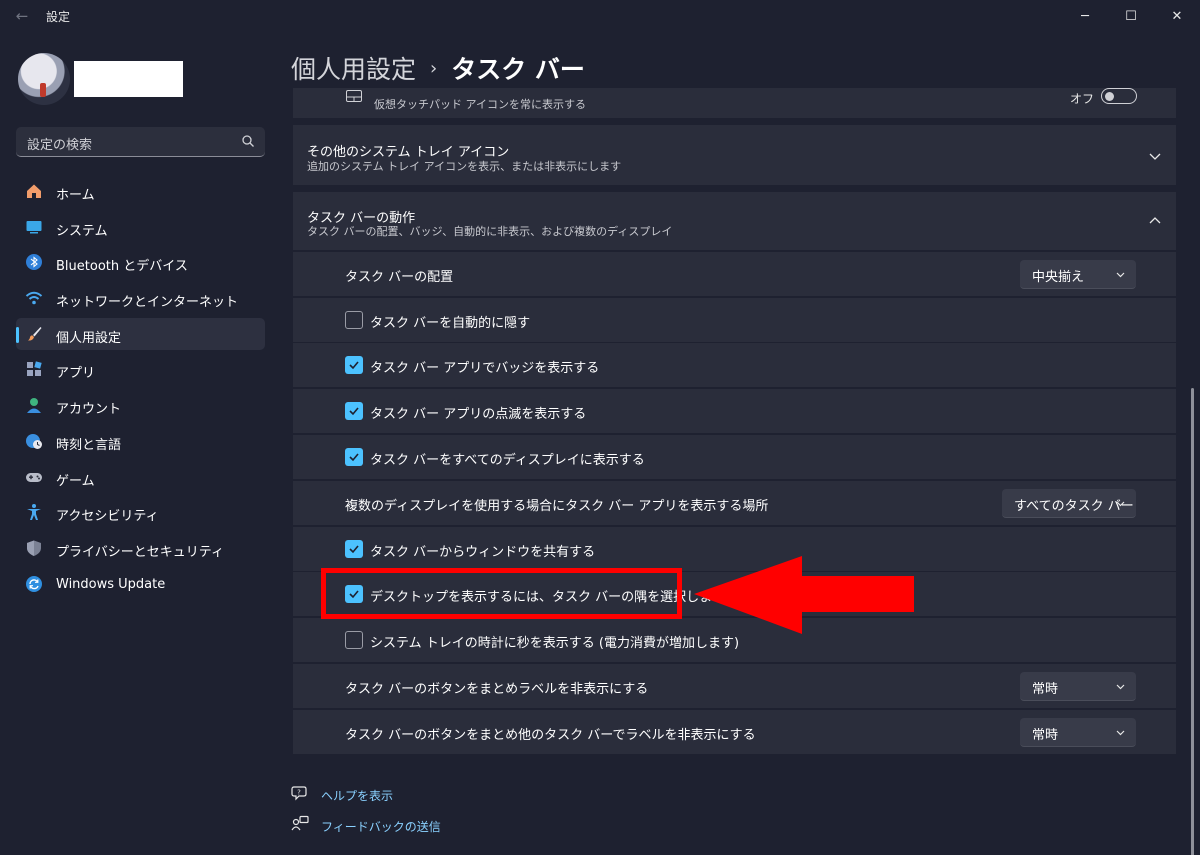 The height and width of the screenshot is (855, 1200). I want to click on sidebar-item-accounts: アカウント, so click(140, 405).